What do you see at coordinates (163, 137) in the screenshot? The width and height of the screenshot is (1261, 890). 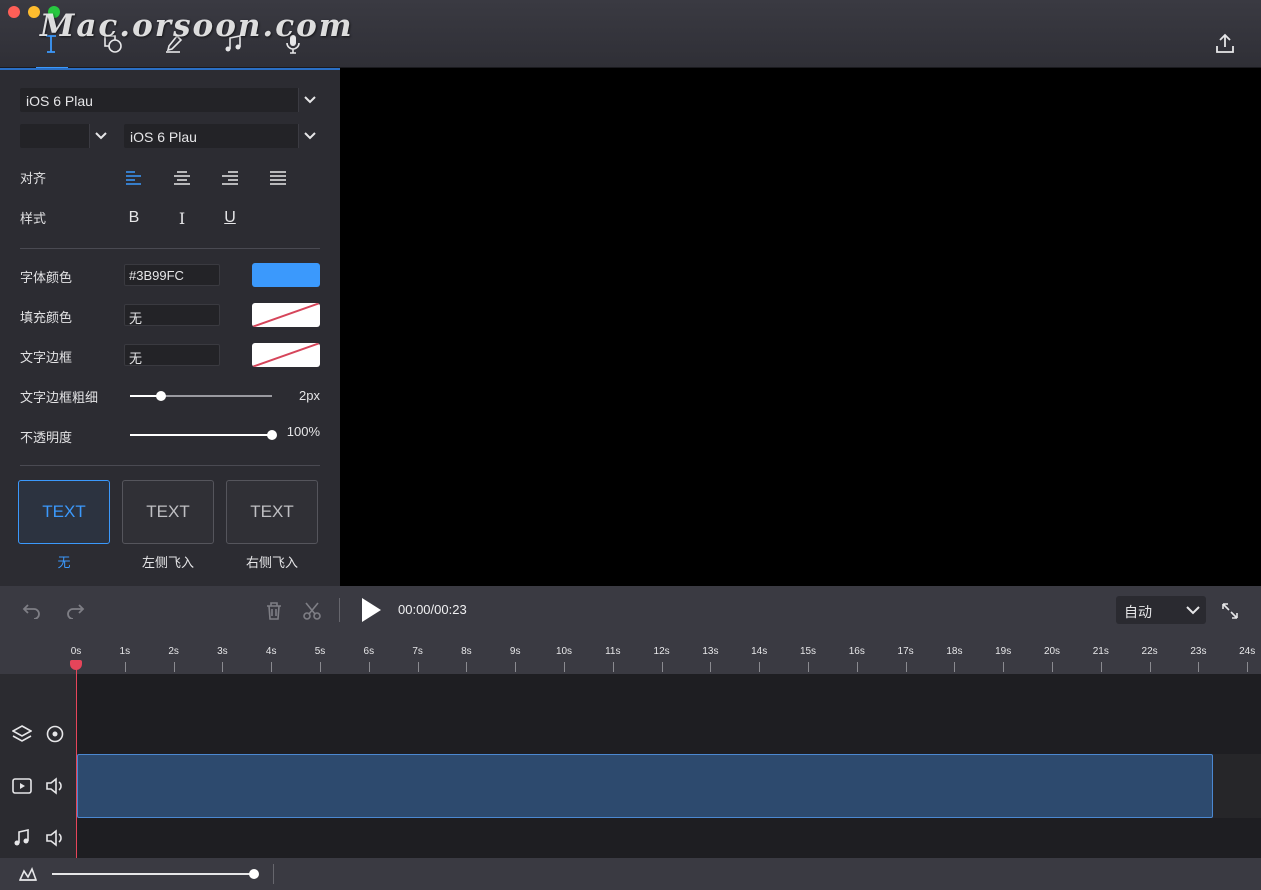 I see `font-variant-value: iOS 6 Plau` at bounding box center [163, 137].